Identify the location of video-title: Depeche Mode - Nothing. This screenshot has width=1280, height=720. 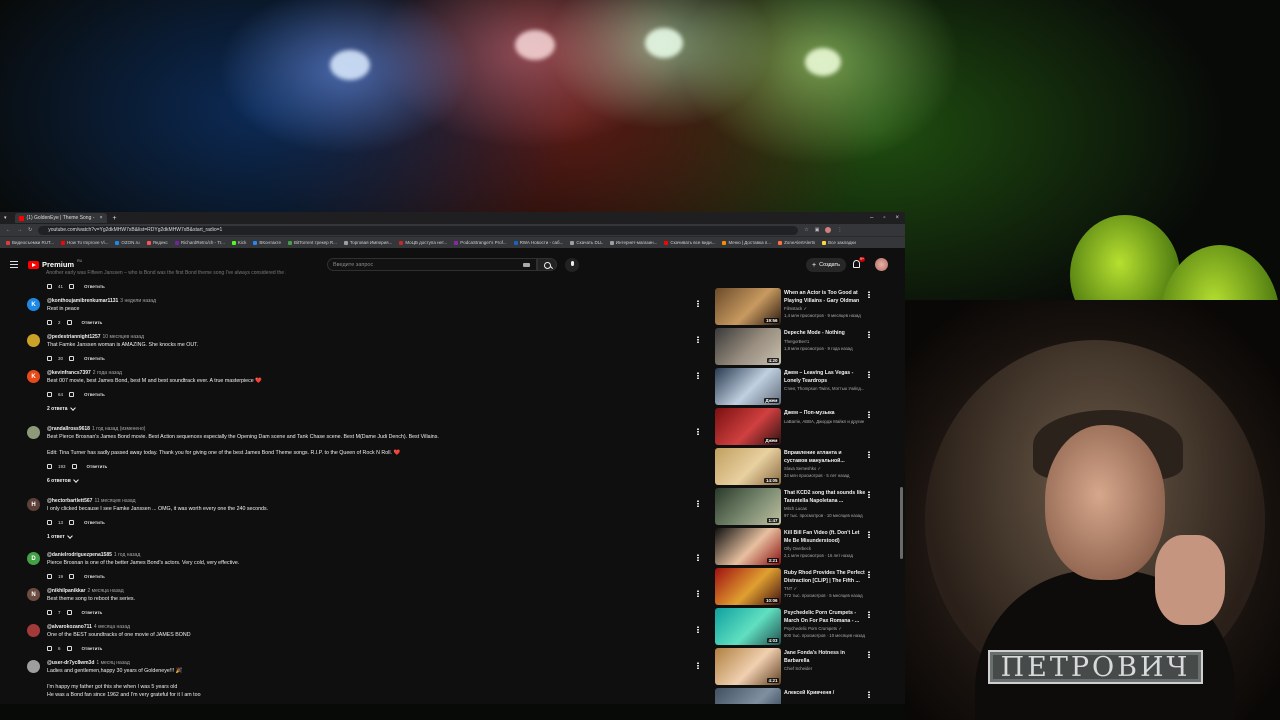
(825, 334).